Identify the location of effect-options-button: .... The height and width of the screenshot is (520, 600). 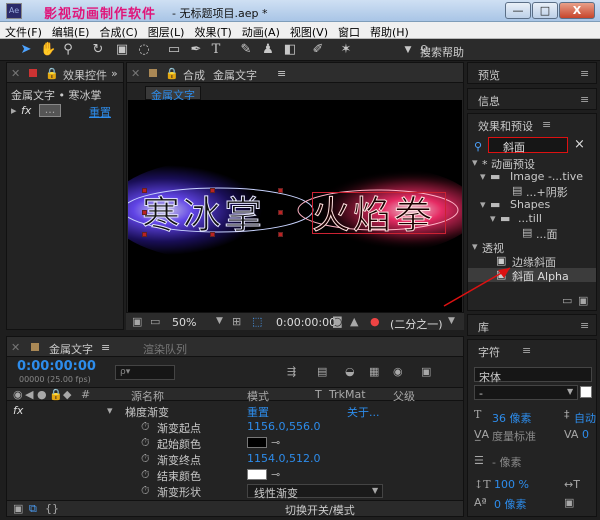
(50, 110).